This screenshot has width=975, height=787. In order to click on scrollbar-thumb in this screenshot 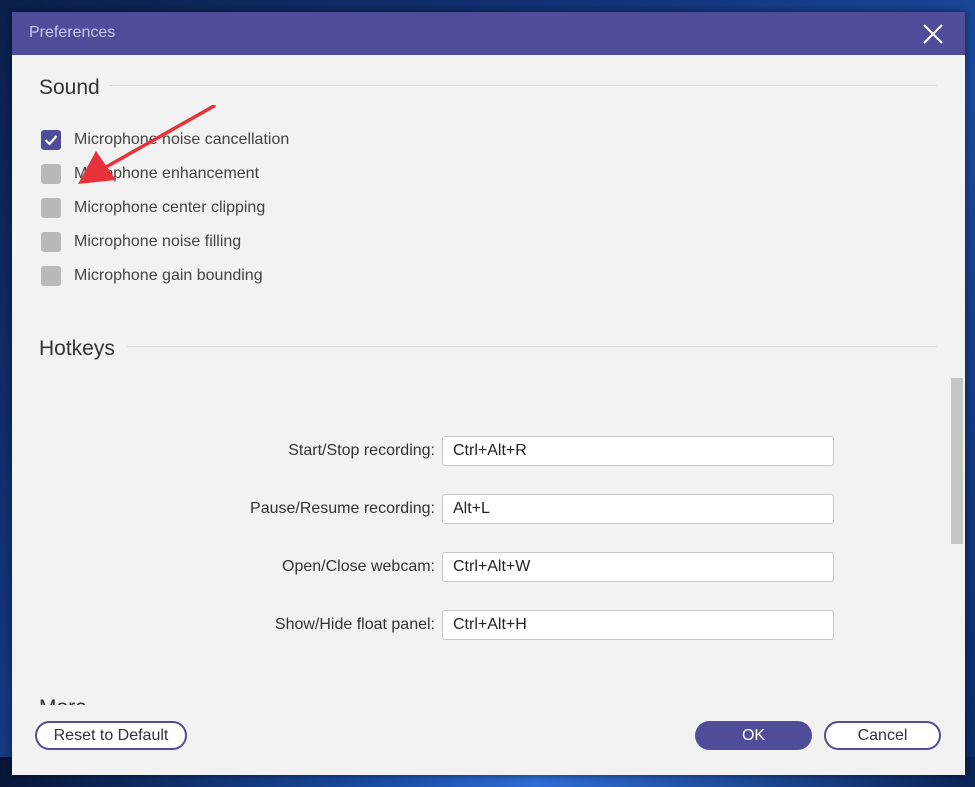, I will do `click(957, 461)`.